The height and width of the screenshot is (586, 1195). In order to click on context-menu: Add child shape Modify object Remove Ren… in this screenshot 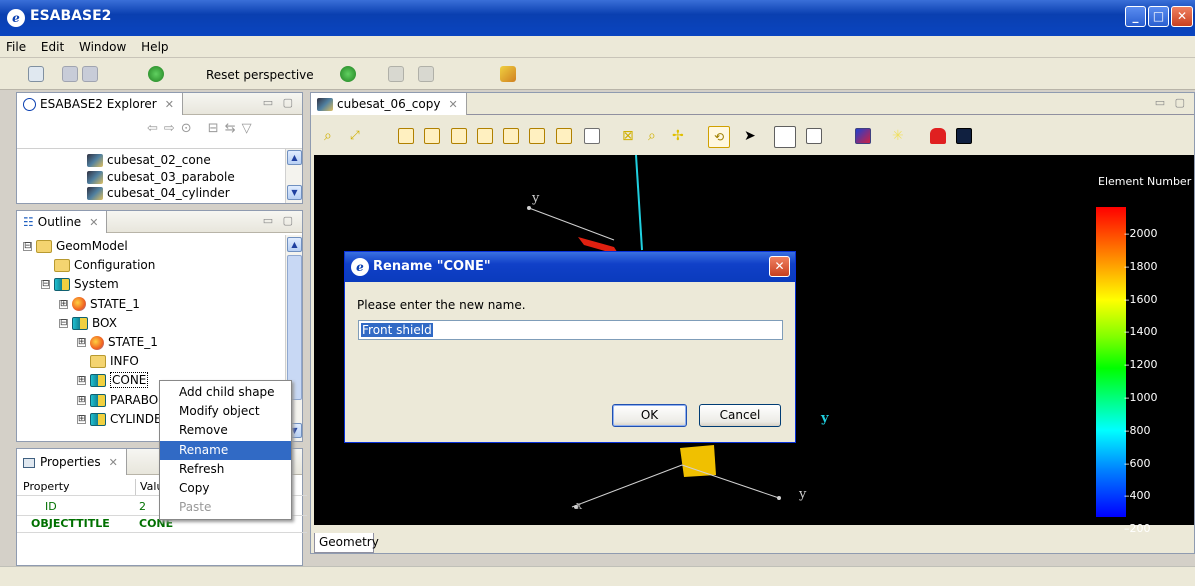, I will do `click(225, 450)`.